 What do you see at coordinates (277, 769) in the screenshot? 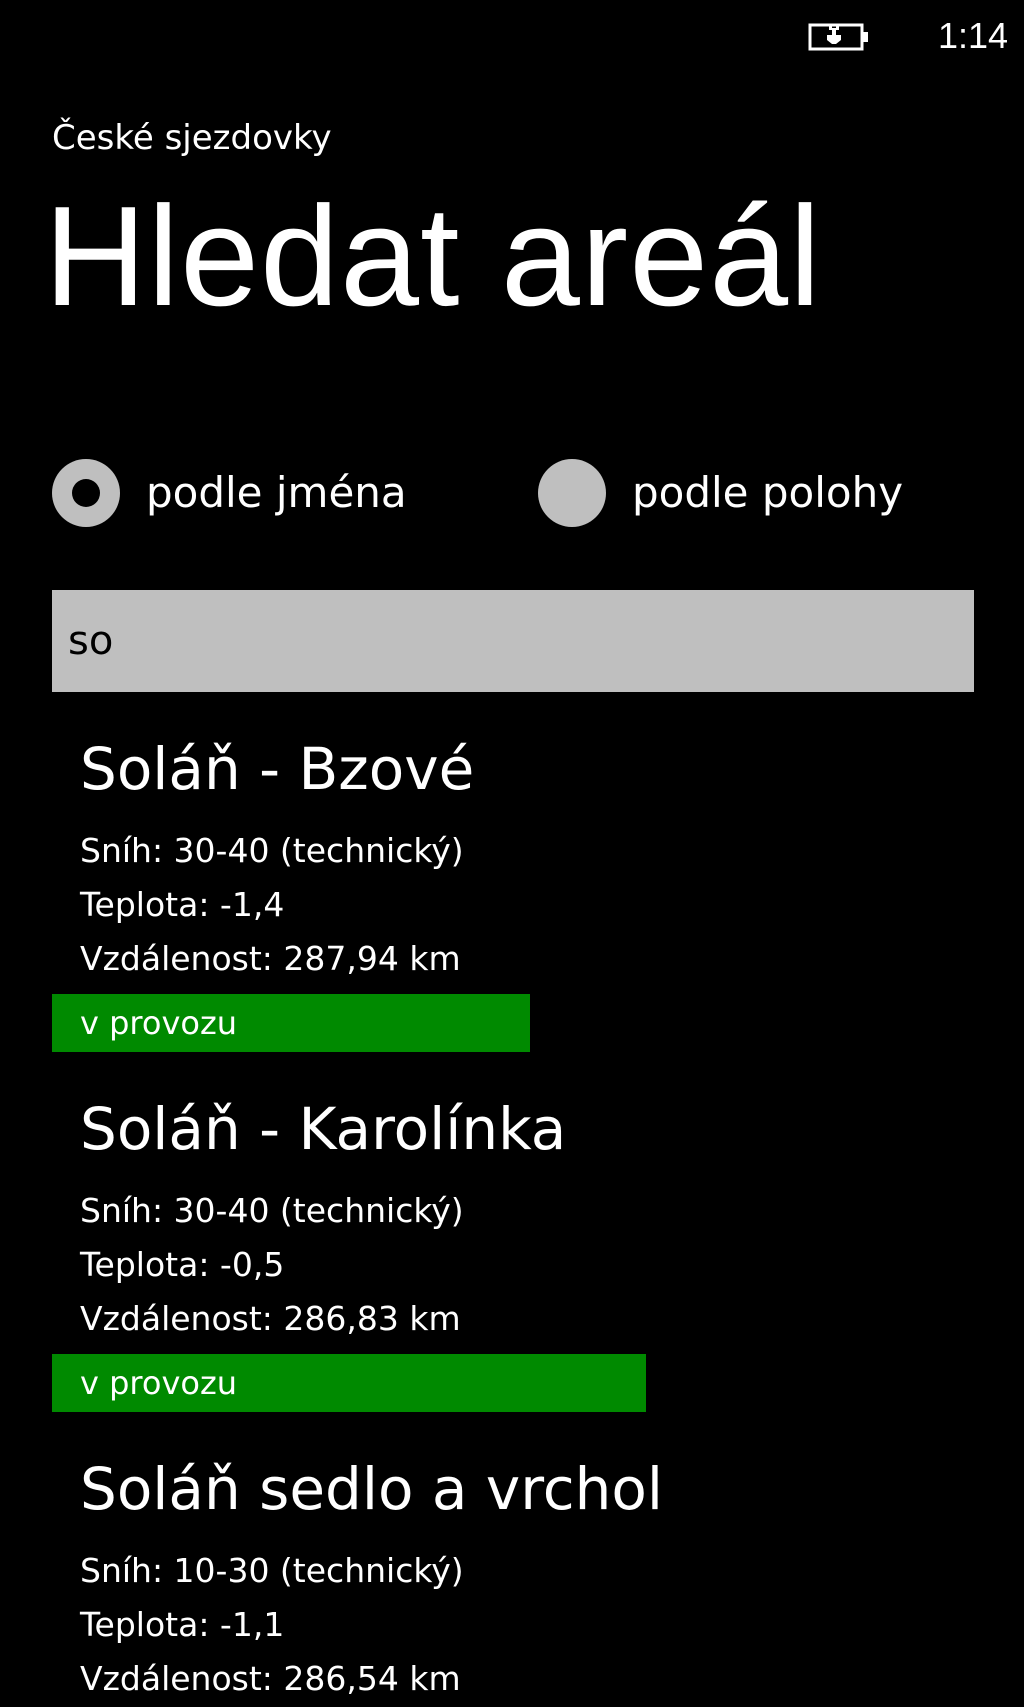
I see `result-name: Soláň - Bzové` at bounding box center [277, 769].